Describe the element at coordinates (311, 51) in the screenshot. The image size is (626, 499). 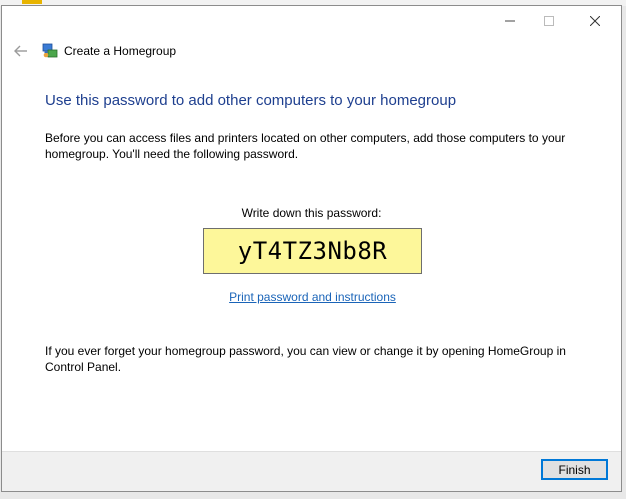
I see `navigation-bar: Create a Homegroup` at that location.